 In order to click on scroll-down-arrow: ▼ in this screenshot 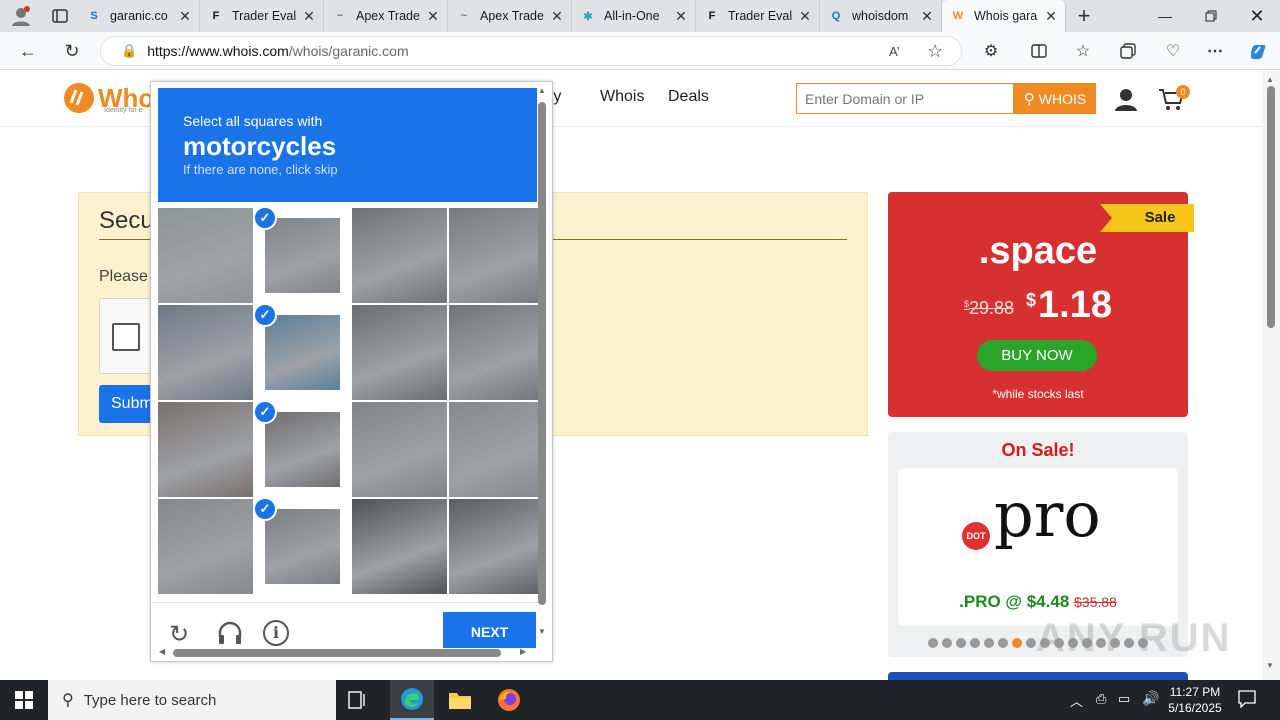, I will do `click(1270, 665)`.